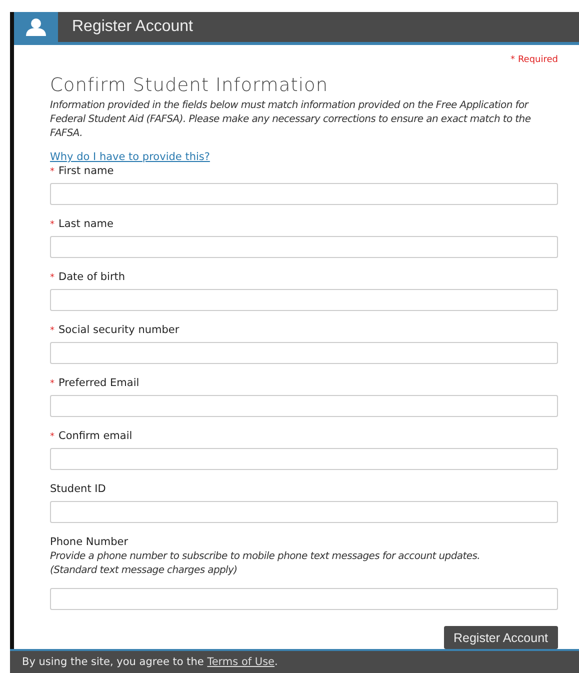 This screenshot has height=673, width=579. Describe the element at coordinates (241, 662) in the screenshot. I see `terms-link: Terms of Use` at that location.